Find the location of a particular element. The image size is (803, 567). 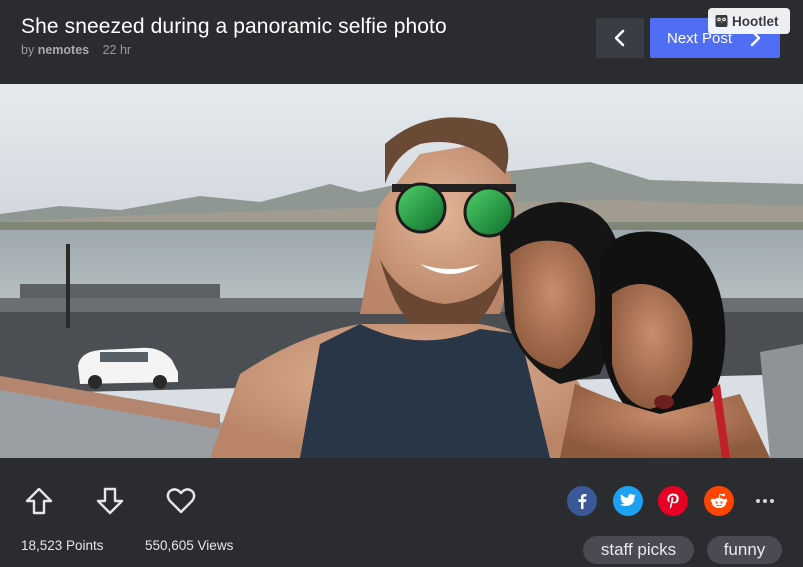

like-button is located at coordinates (181, 501).